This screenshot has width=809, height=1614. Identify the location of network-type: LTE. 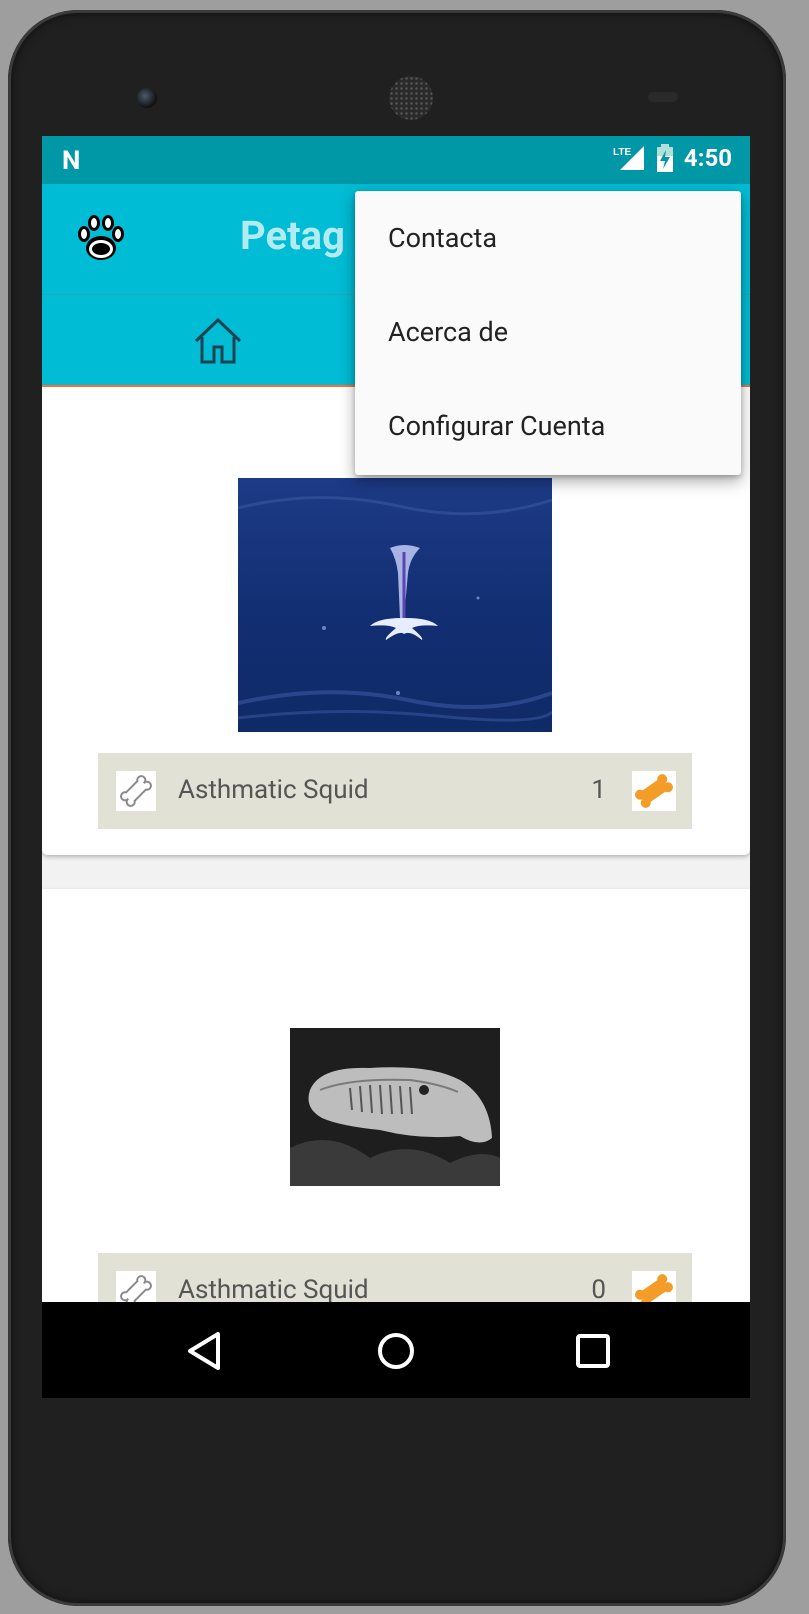
(622, 152).